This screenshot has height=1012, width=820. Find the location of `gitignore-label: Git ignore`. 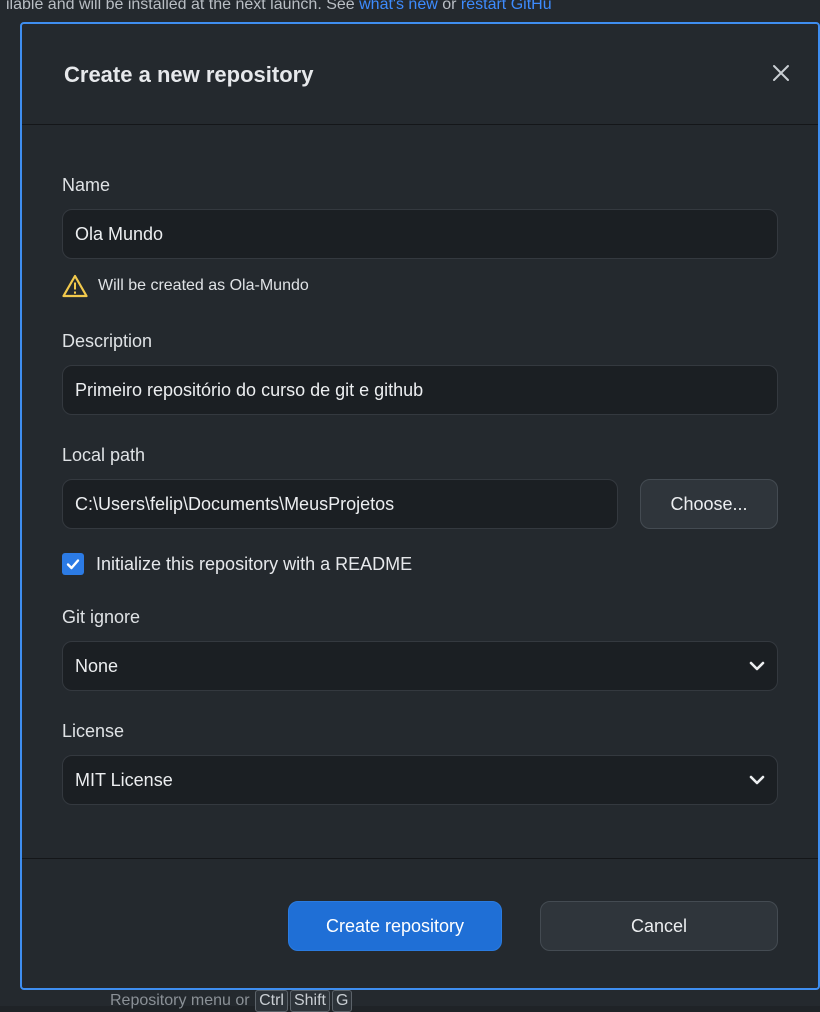

gitignore-label: Git ignore is located at coordinates (101, 617).